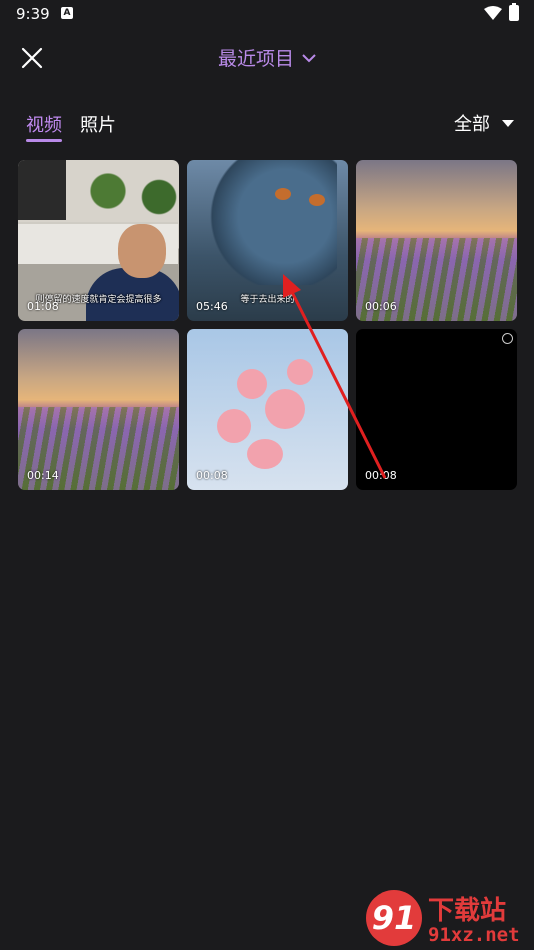  I want to click on annotation-arrow-icon, so click(335, 376).